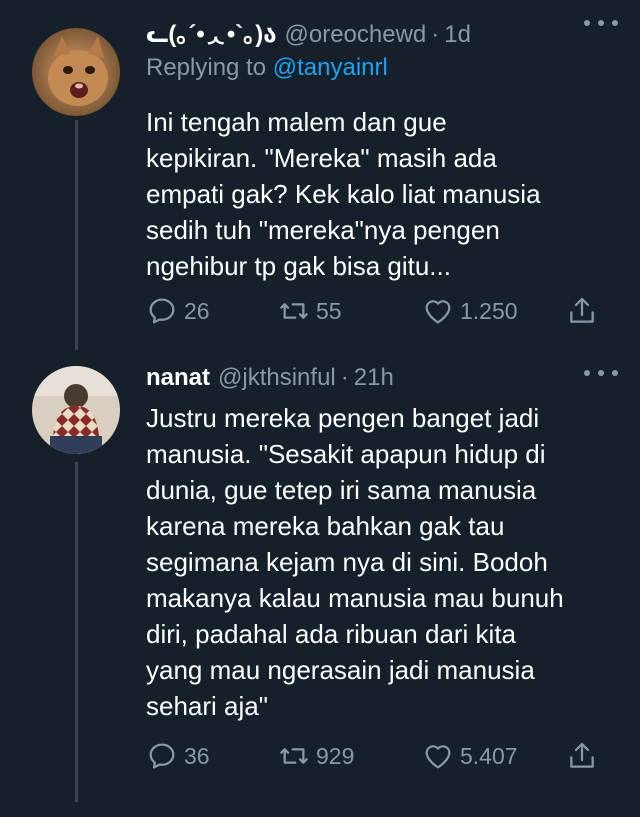  I want to click on cat-avatar-image, so click(76, 72).